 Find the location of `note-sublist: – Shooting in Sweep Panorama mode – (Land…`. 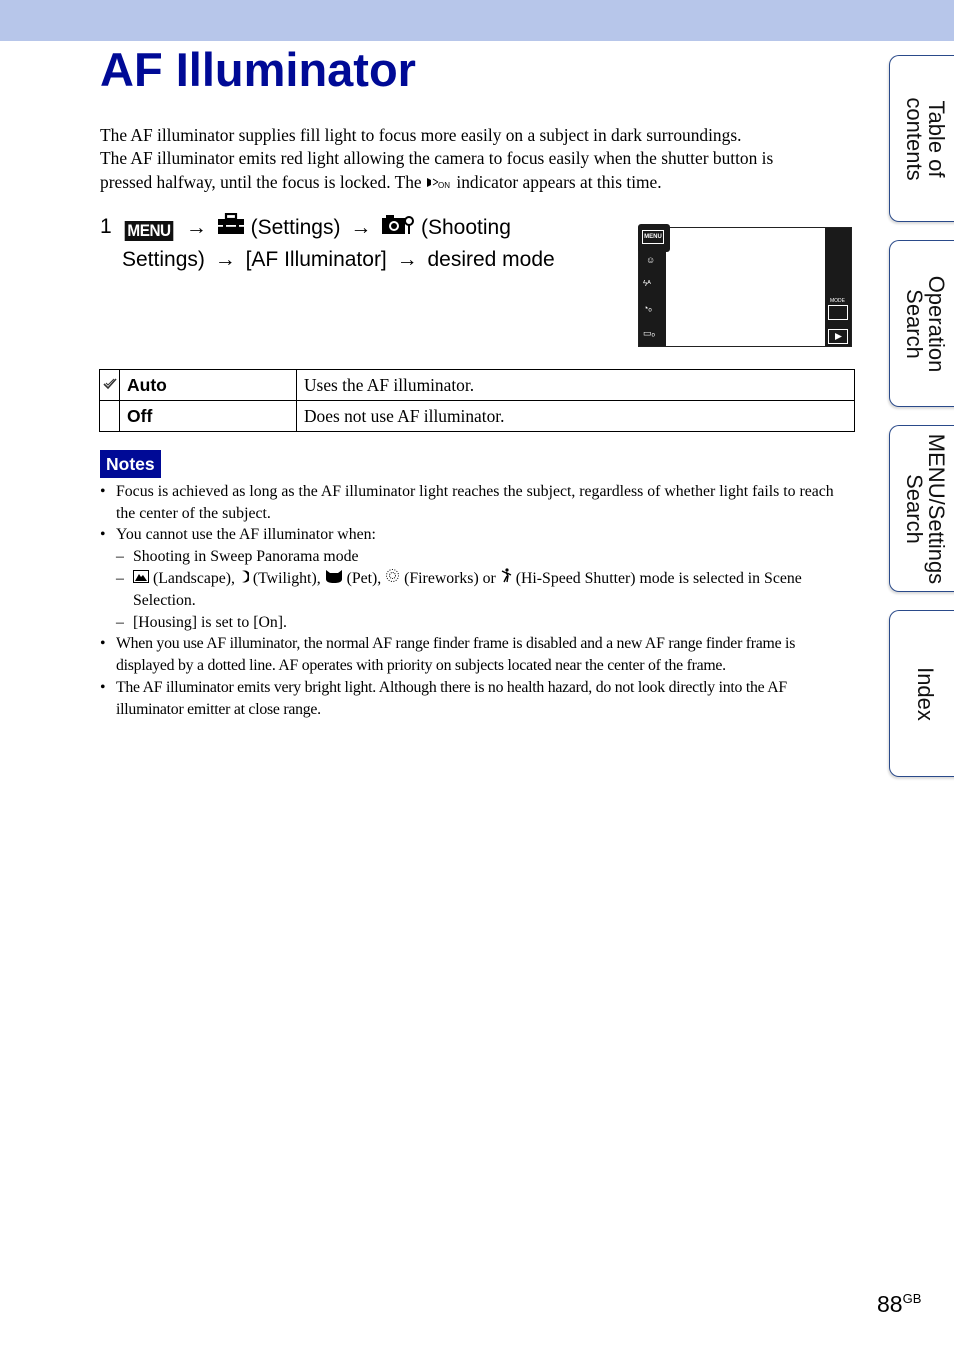

note-sublist: – Shooting in Sweep Panorama mode – (Land… is located at coordinates (485, 589).